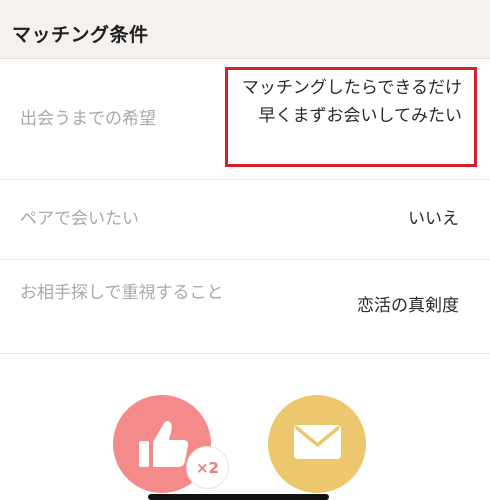 The image size is (490, 500). What do you see at coordinates (207, 467) in the screenshot?
I see `like-multiplier-badge: ×2` at bounding box center [207, 467].